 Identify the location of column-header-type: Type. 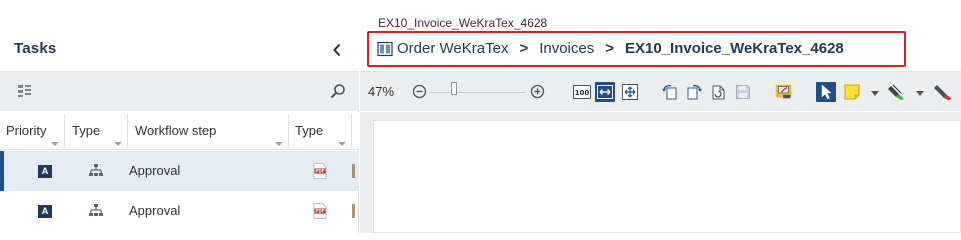
(96, 131).